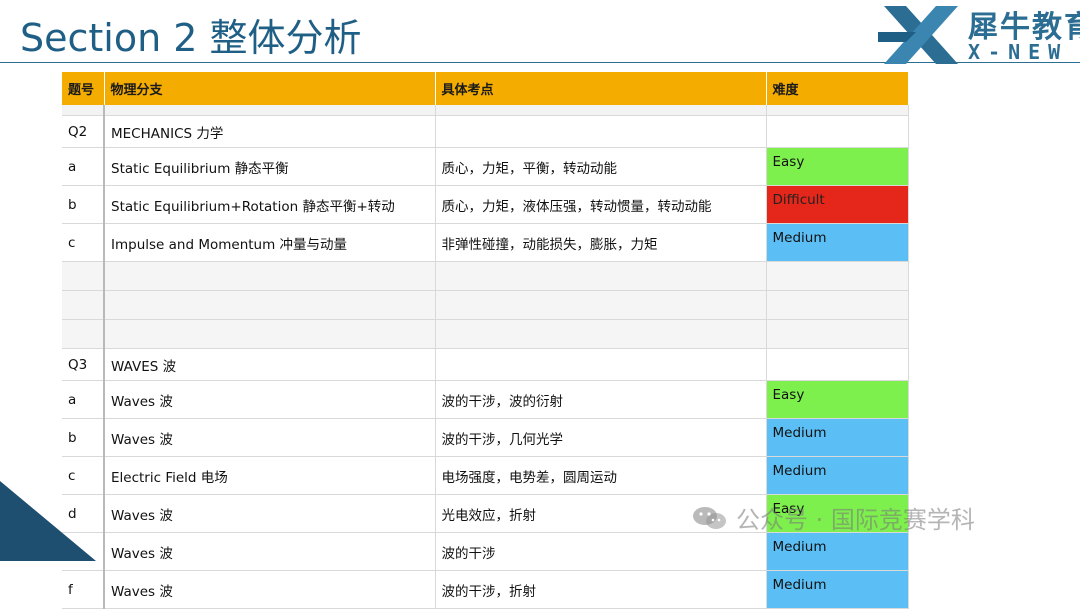  Describe the element at coordinates (270, 475) in the screenshot. I see `row-branch: Electric Field 电场` at that location.